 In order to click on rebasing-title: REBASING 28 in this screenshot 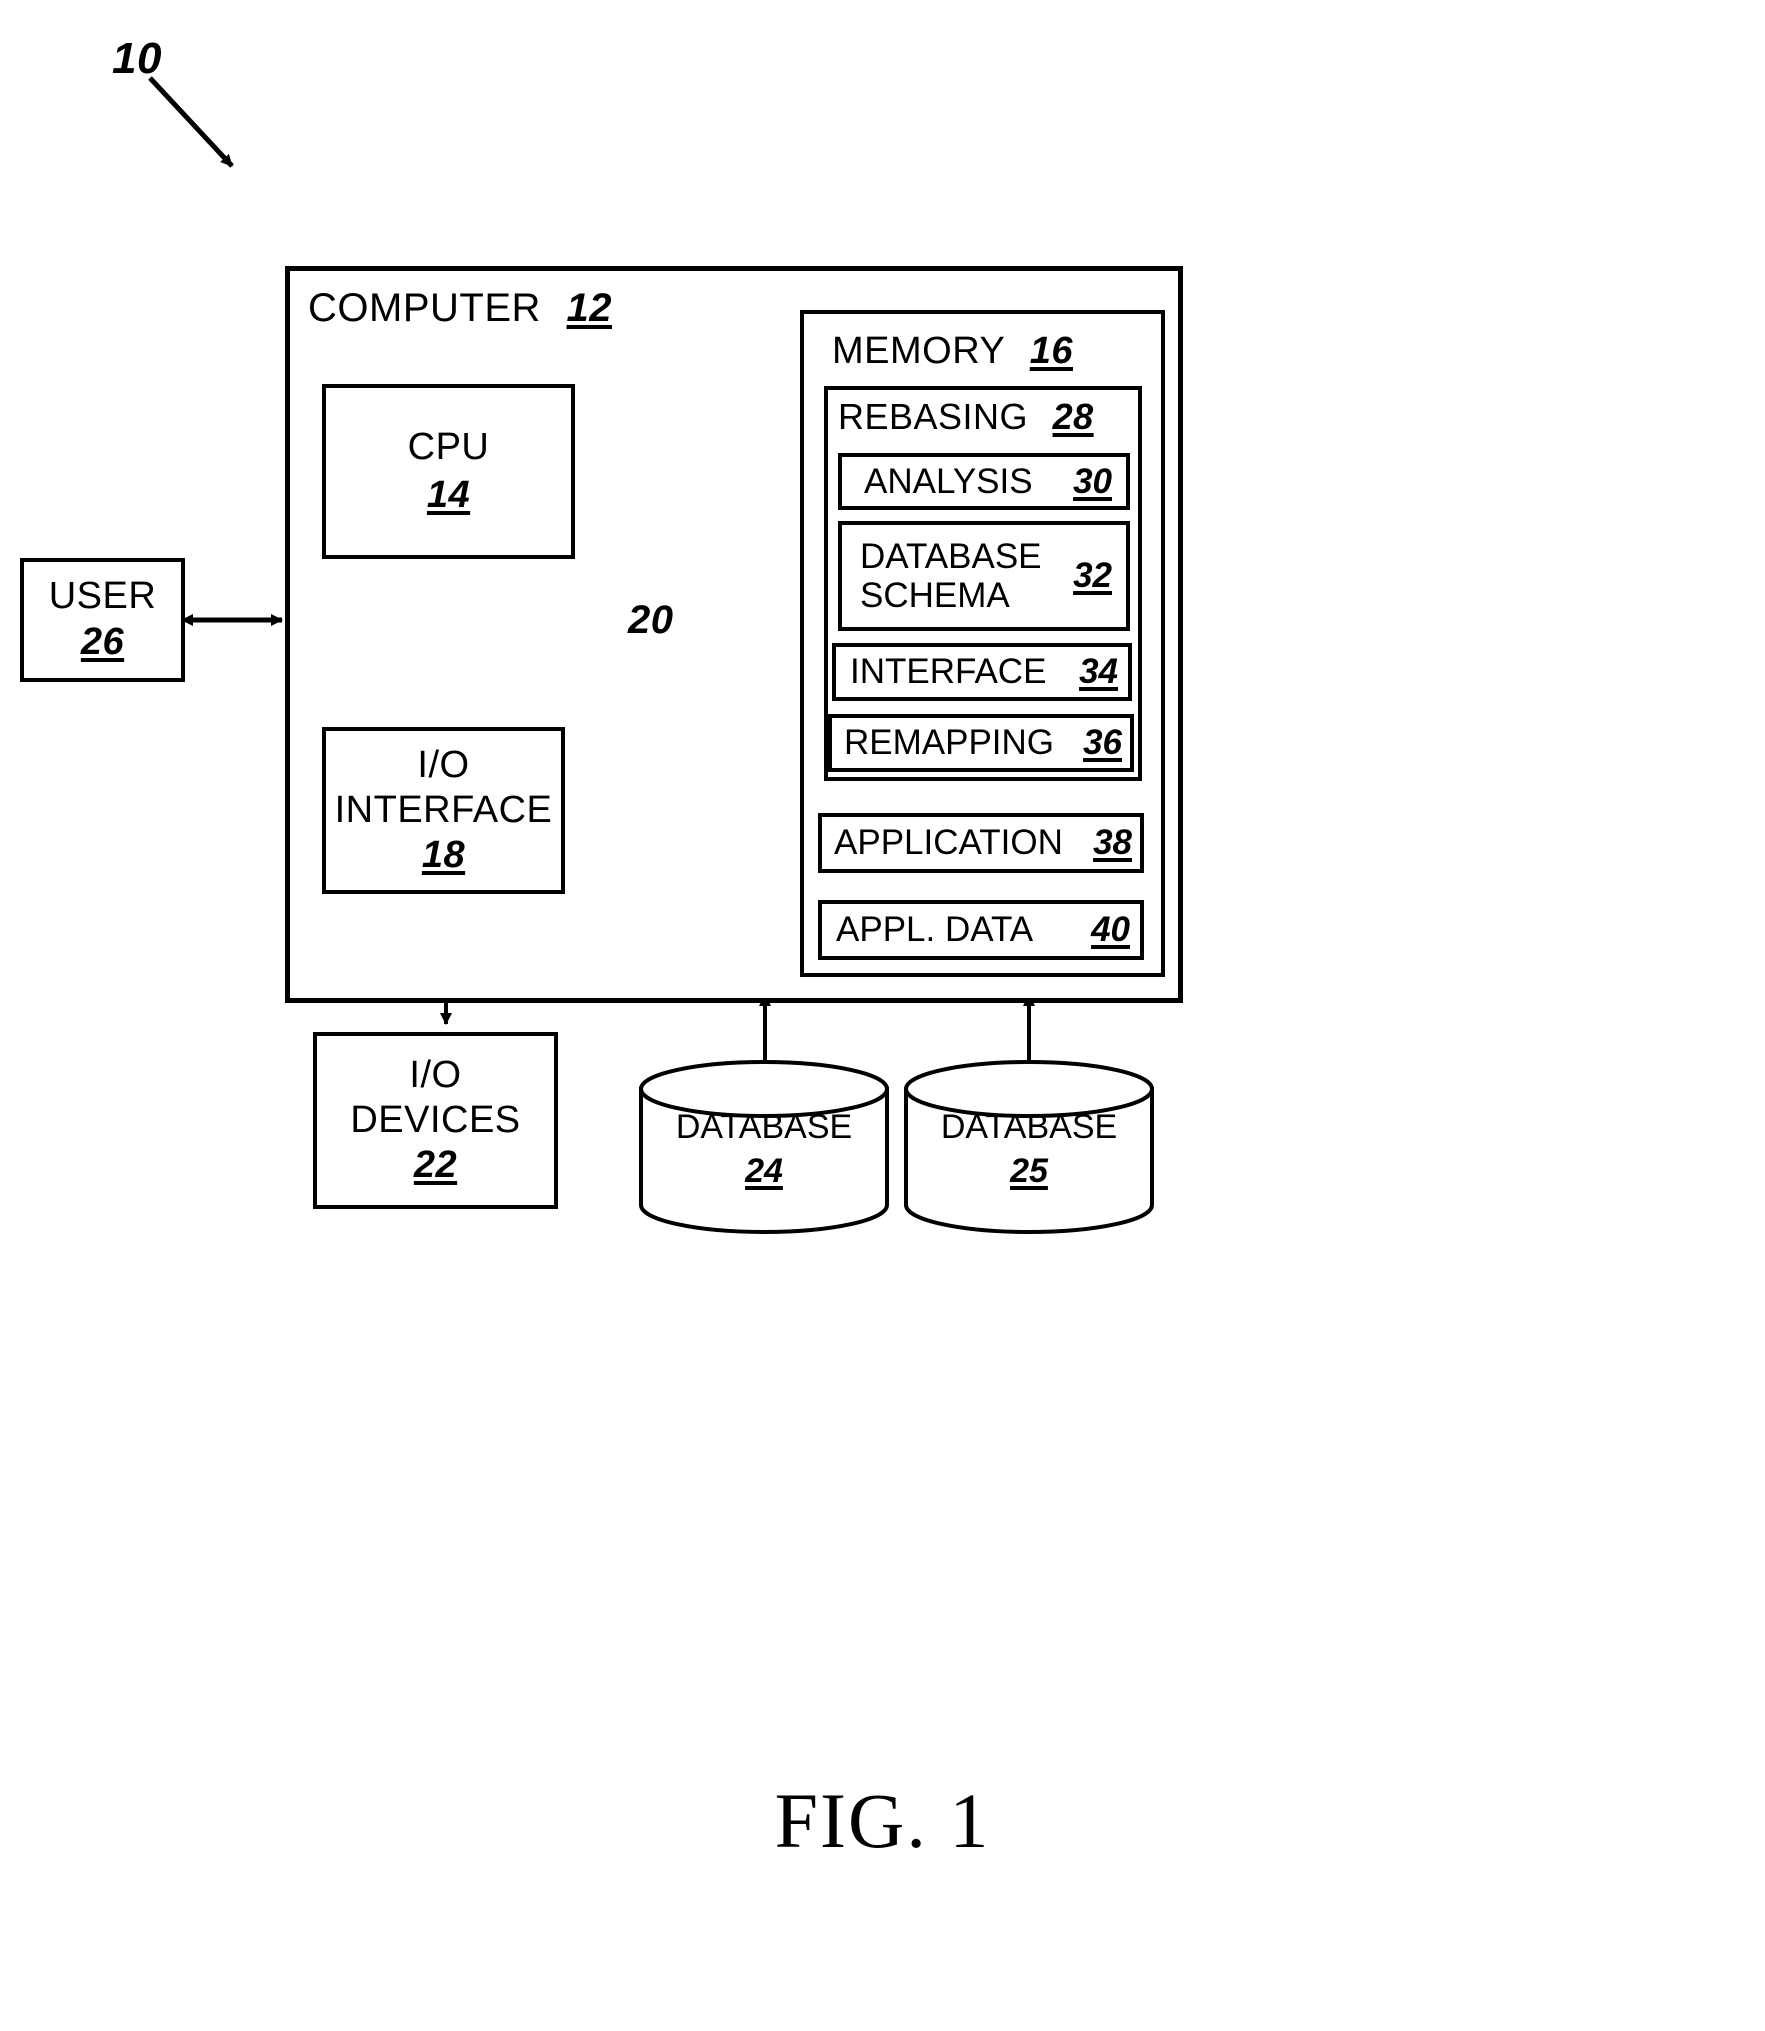, I will do `click(966, 417)`.